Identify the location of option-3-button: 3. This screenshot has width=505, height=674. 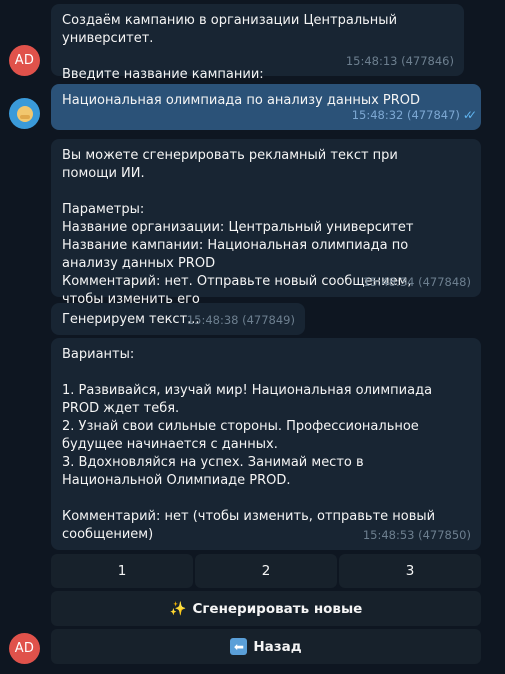
(410, 571).